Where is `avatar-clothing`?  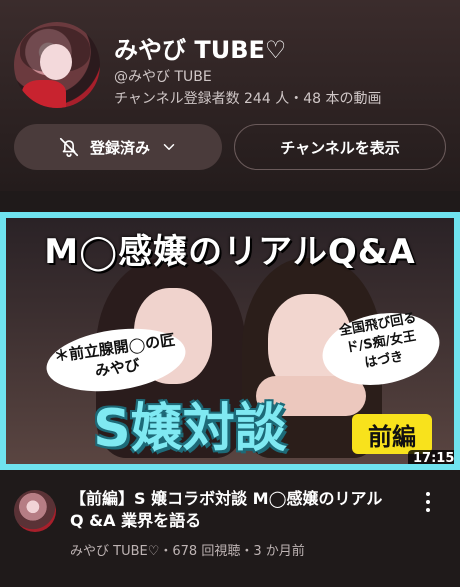
avatar-clothing is located at coordinates (44, 94).